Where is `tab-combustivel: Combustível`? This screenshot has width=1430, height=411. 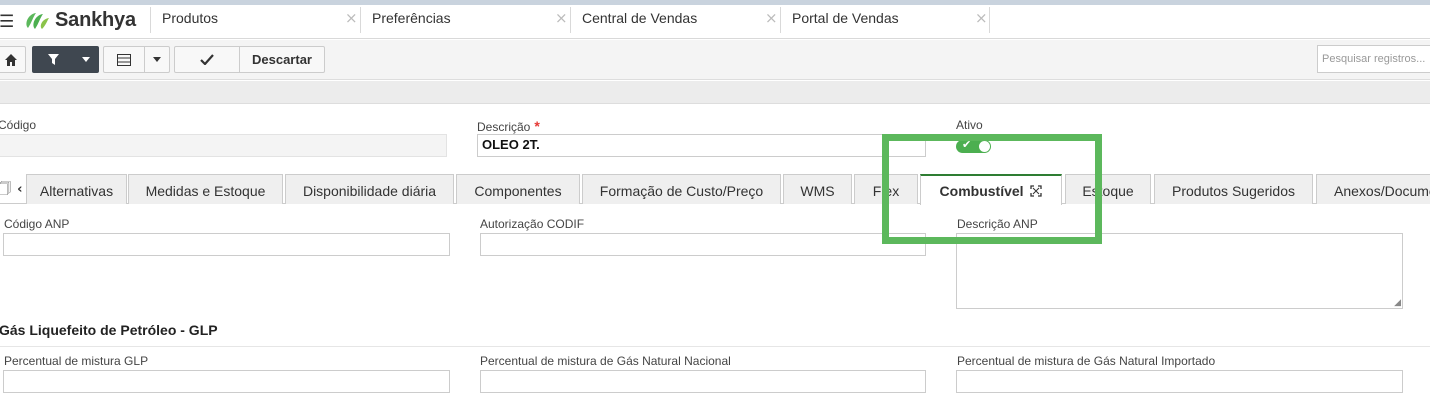 tab-combustivel: Combustível is located at coordinates (991, 189).